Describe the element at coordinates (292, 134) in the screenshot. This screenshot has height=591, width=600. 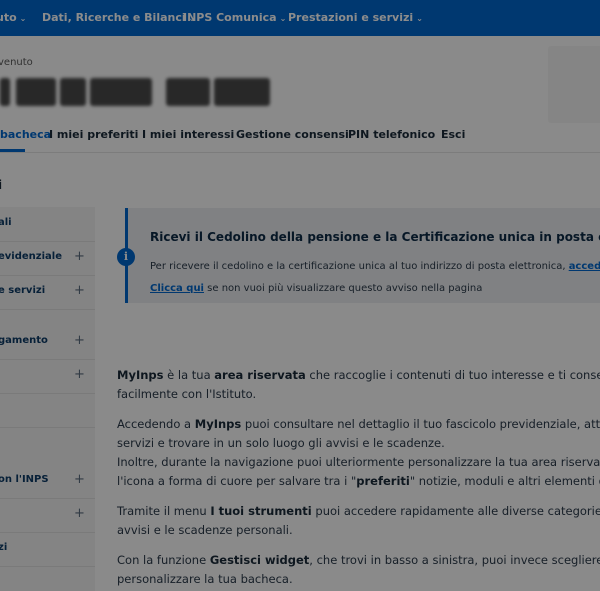
I see `tab-gestione-consensi: Gestione consensi` at that location.